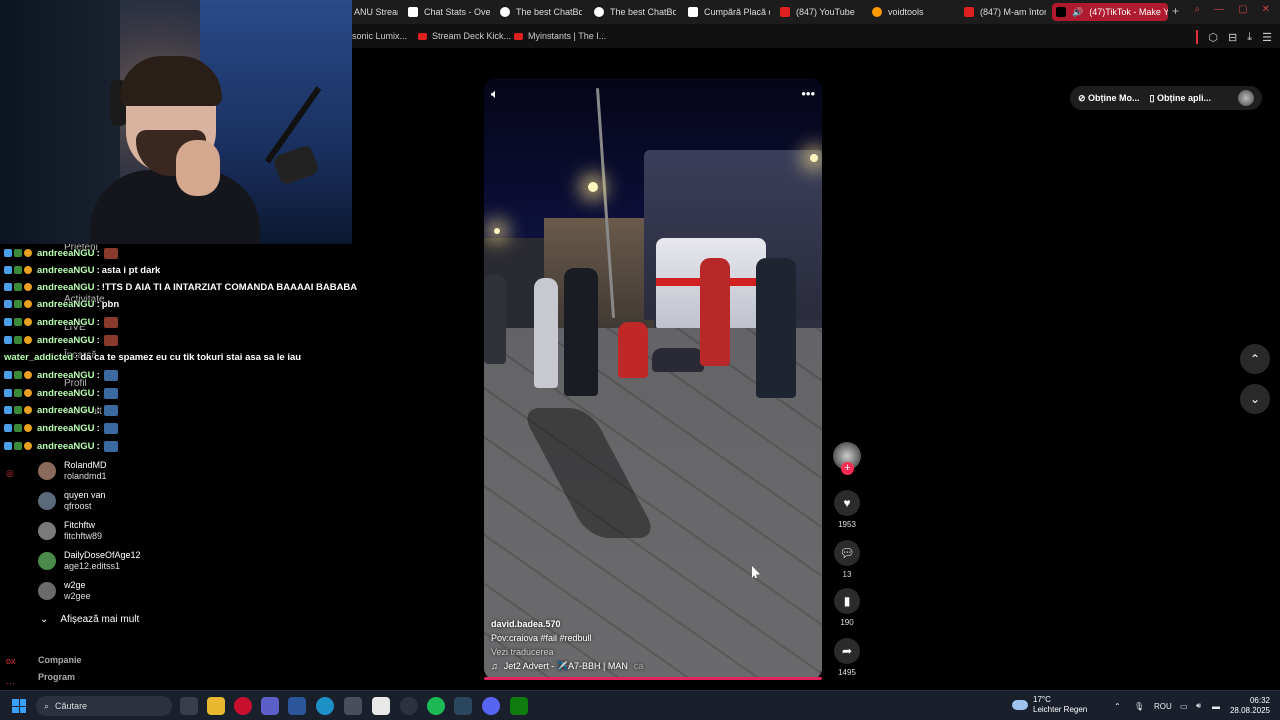  What do you see at coordinates (847, 657) in the screenshot?
I see `share-button: ➦ 1495` at bounding box center [847, 657].